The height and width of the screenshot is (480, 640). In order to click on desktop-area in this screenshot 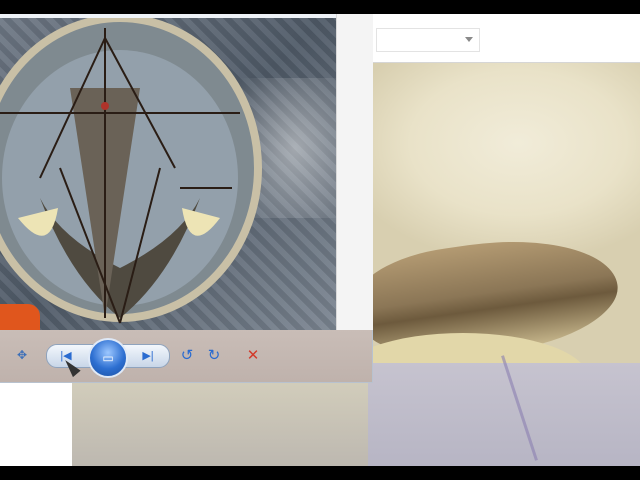, I will do `click(36, 423)`.